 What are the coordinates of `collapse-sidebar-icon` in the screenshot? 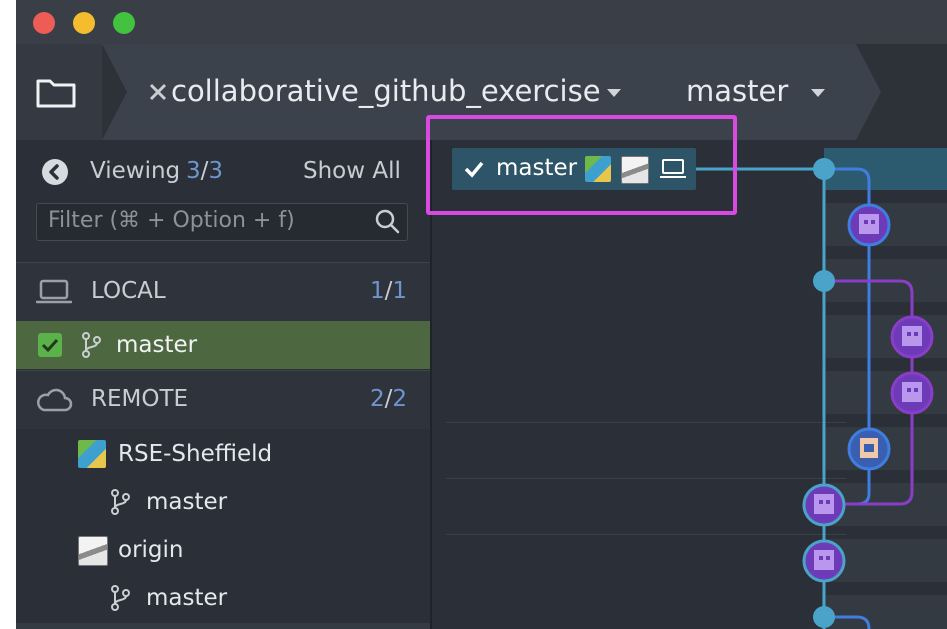 It's located at (55, 172).